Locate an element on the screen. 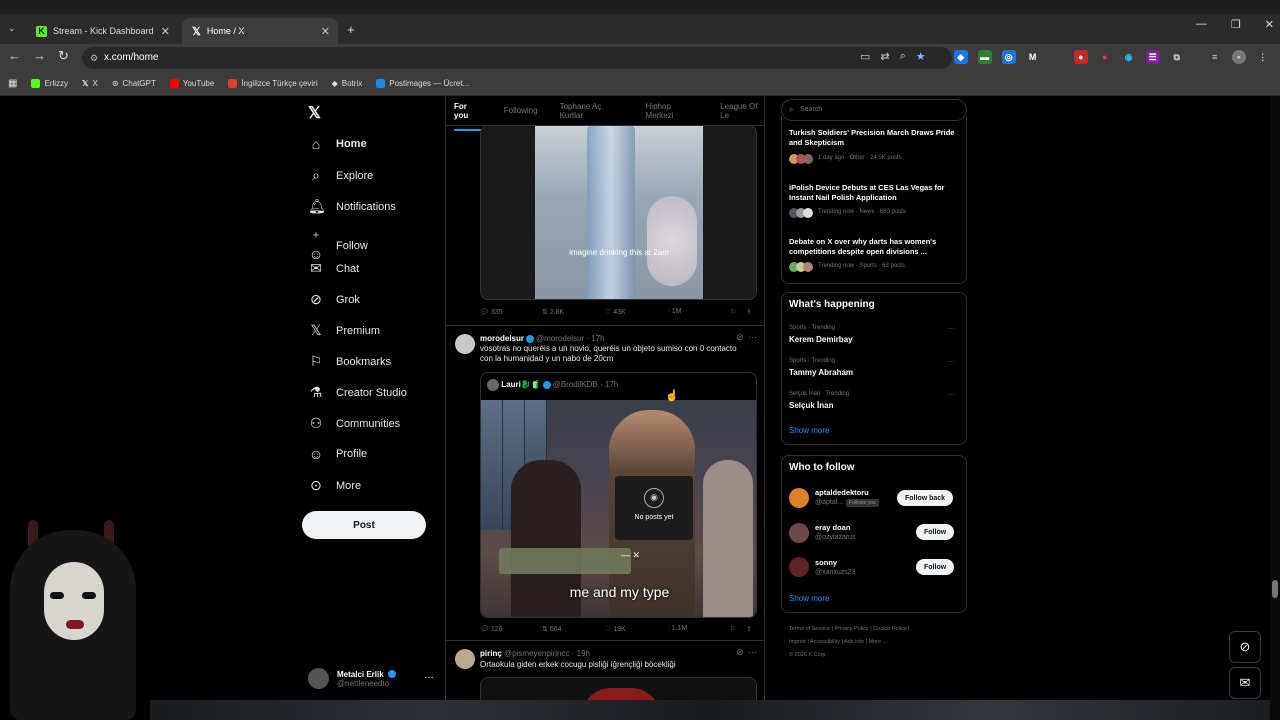  zoom-icon: ⌕ is located at coordinates (903, 57).